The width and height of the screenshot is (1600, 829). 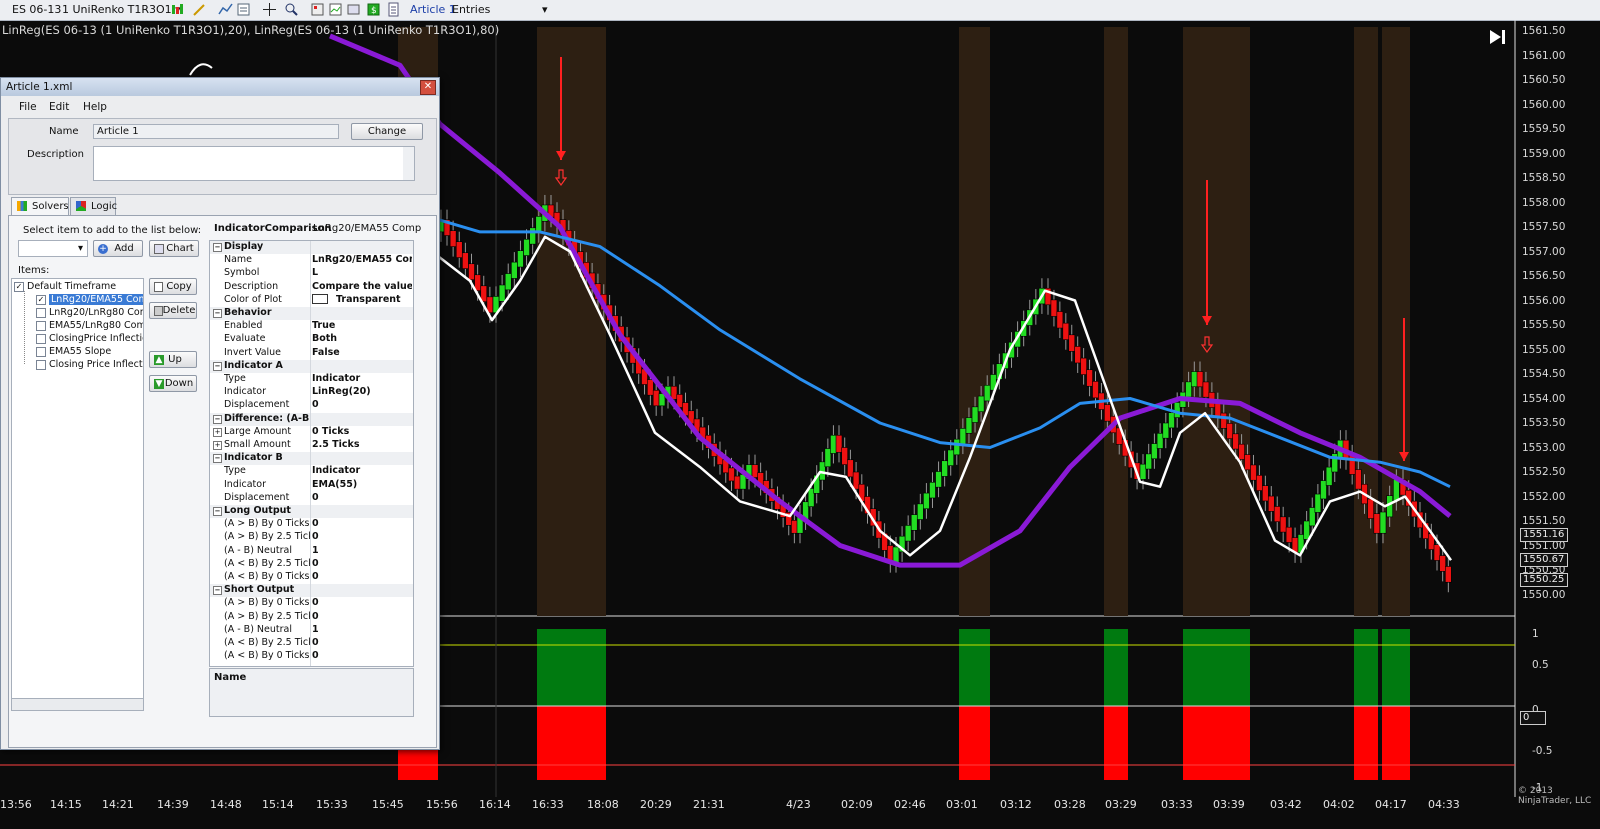 What do you see at coordinates (311, 419) in the screenshot?
I see `grid-category: − Difference: (A-B)` at bounding box center [311, 419].